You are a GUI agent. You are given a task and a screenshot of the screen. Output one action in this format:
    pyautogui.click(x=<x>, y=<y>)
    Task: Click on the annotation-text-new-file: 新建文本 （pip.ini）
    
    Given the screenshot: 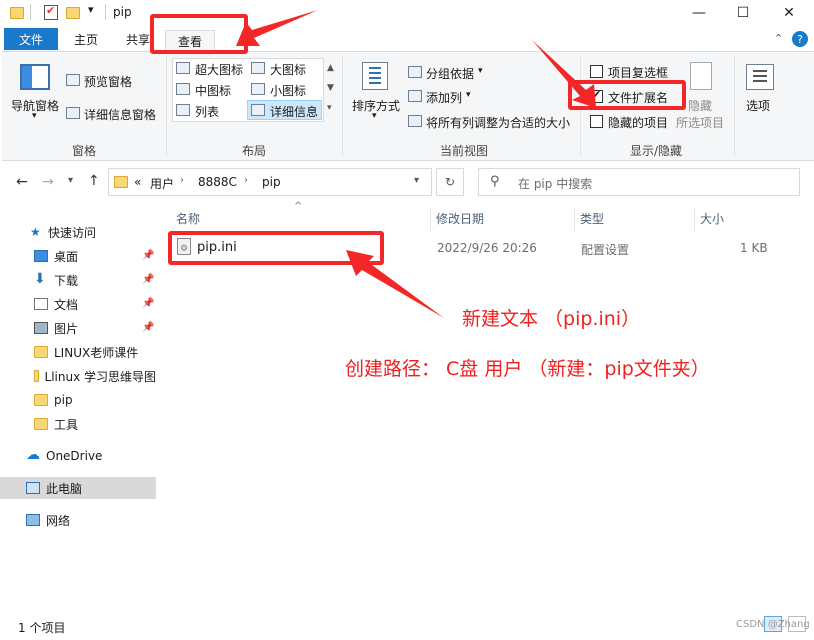 What is the action you would take?
    pyautogui.click(x=551, y=319)
    